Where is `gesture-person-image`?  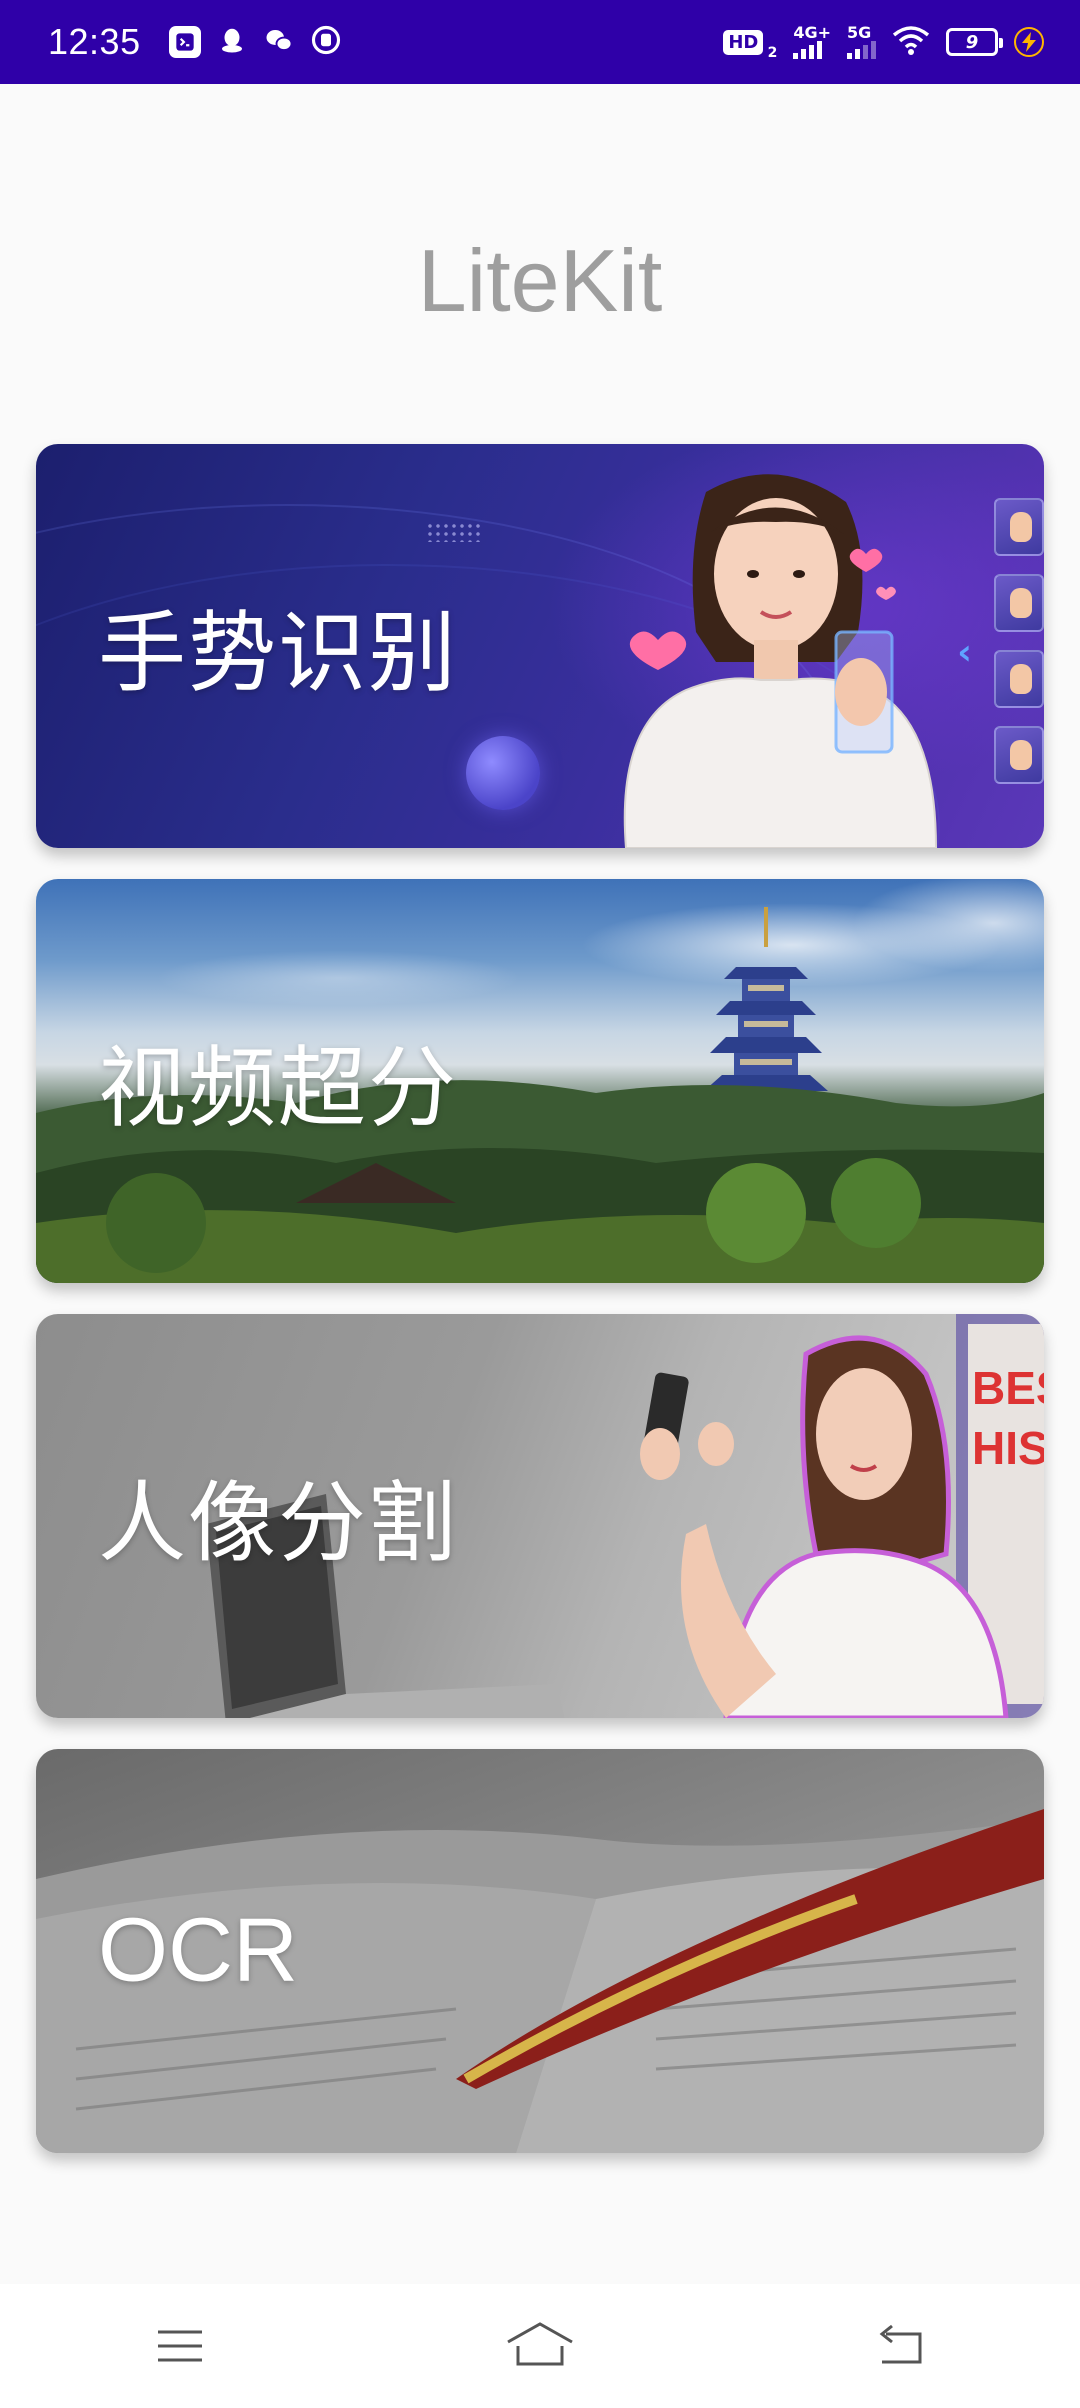 gesture-person-image is located at coordinates (780, 661).